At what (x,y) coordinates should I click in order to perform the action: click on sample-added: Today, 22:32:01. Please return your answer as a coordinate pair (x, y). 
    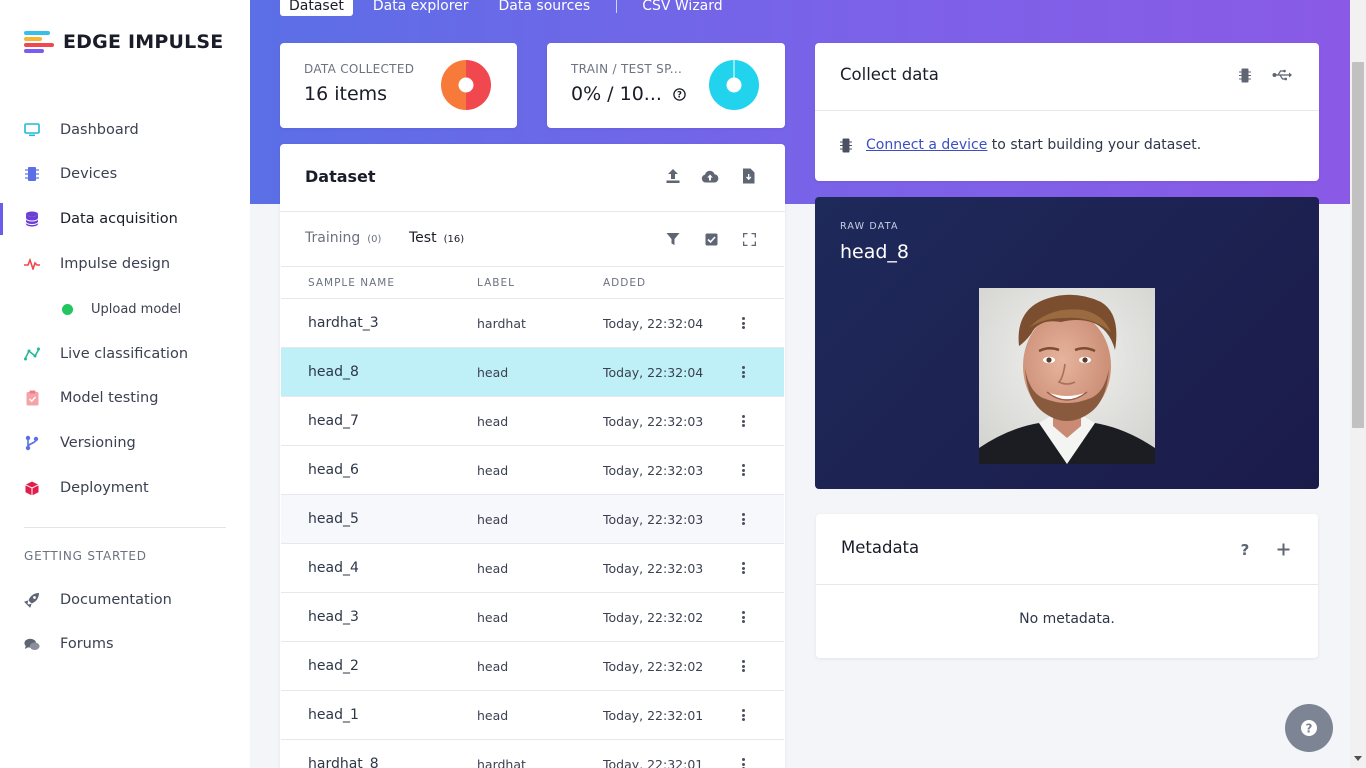
    Looking at the image, I should click on (653, 715).